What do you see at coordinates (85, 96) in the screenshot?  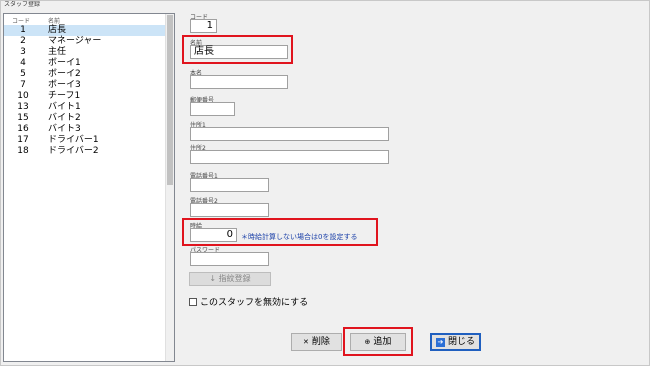 I see `list-item: 10 チーフ1` at bounding box center [85, 96].